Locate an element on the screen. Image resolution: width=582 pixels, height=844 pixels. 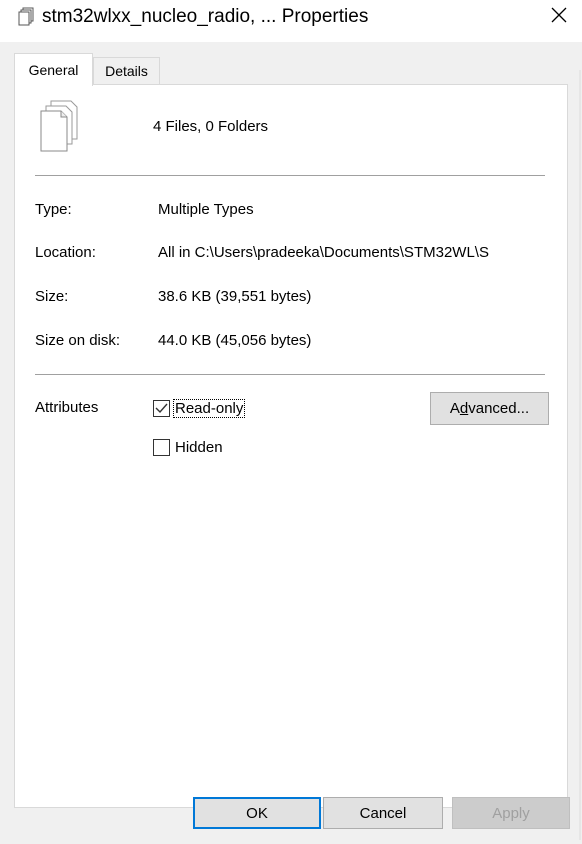
title-bar: stm32wlxx_nucleo_radio, ... Properties is located at coordinates (291, 17).